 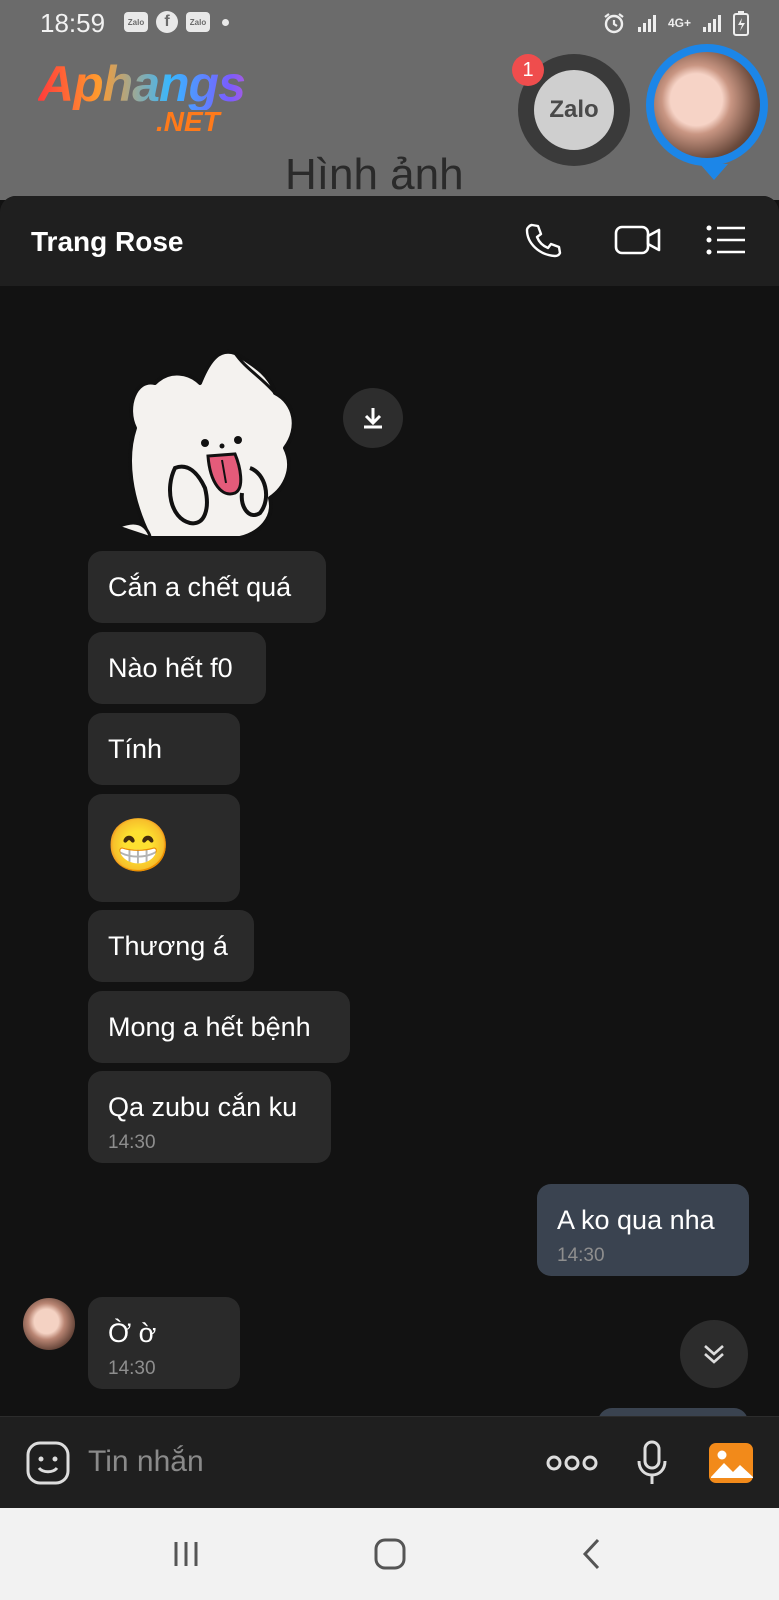 I want to click on incoming-message: Thương á, so click(x=171, y=946).